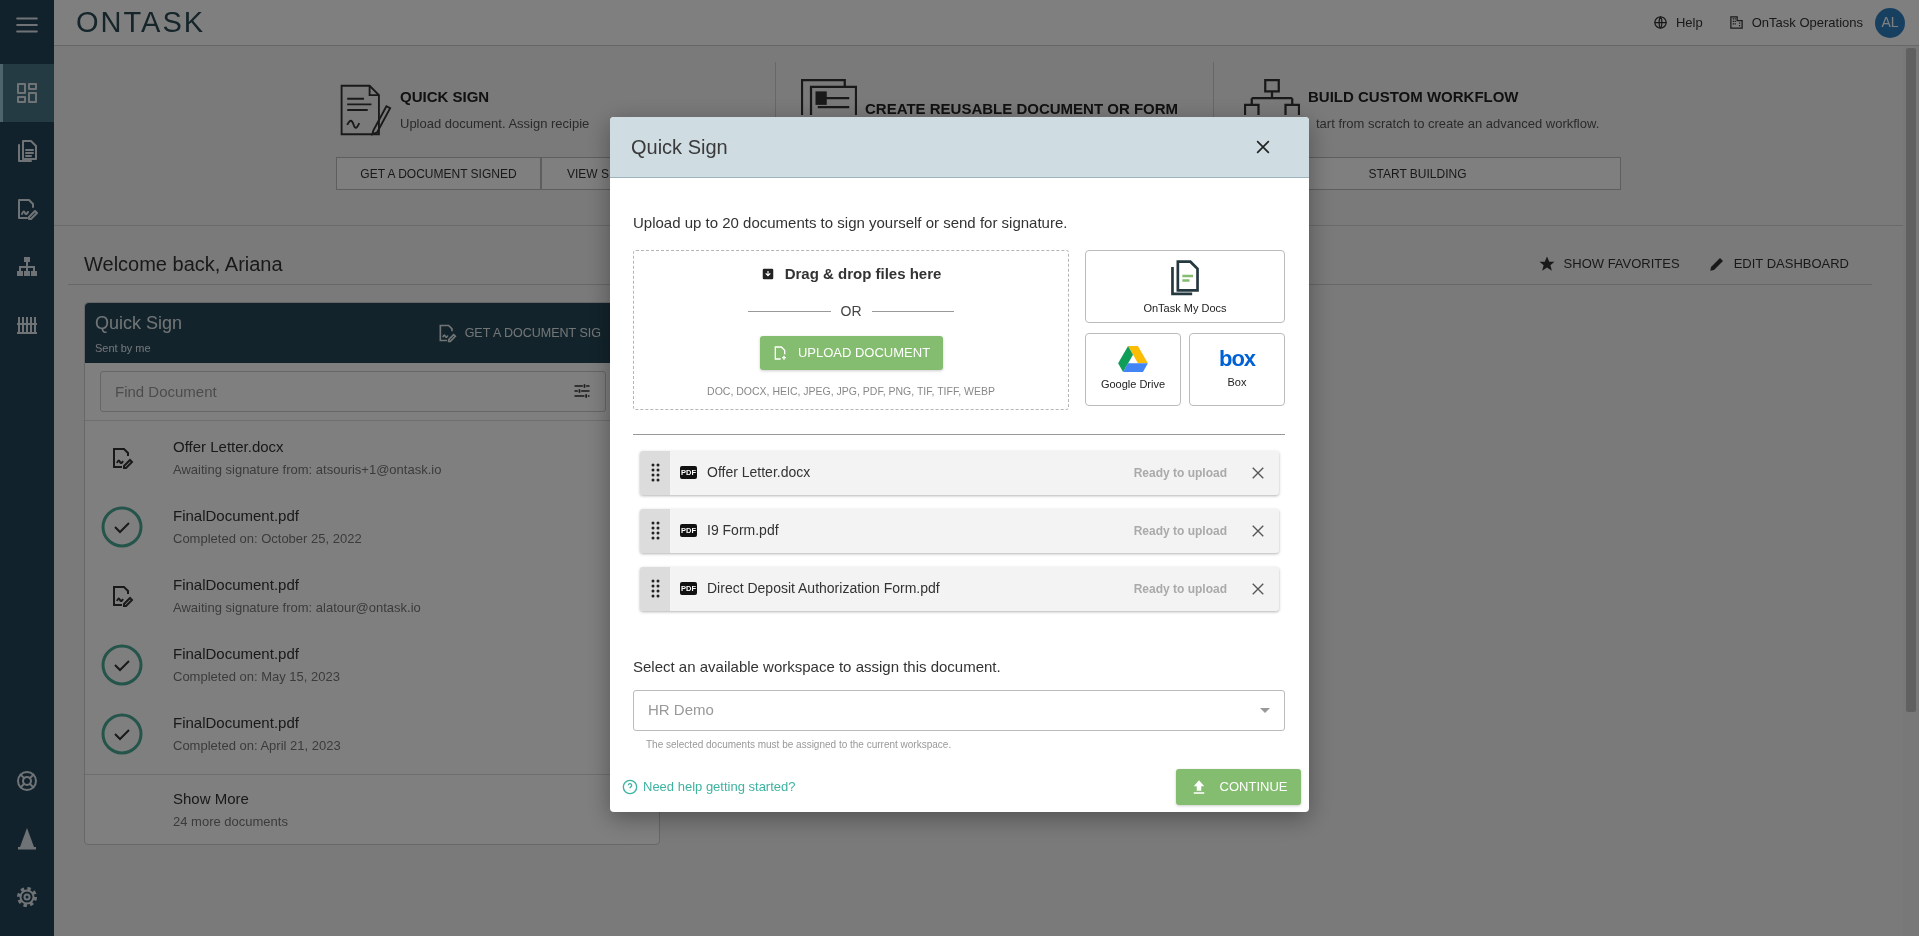  I want to click on storage-source-button: OnTask My Docs, so click(1185, 286).